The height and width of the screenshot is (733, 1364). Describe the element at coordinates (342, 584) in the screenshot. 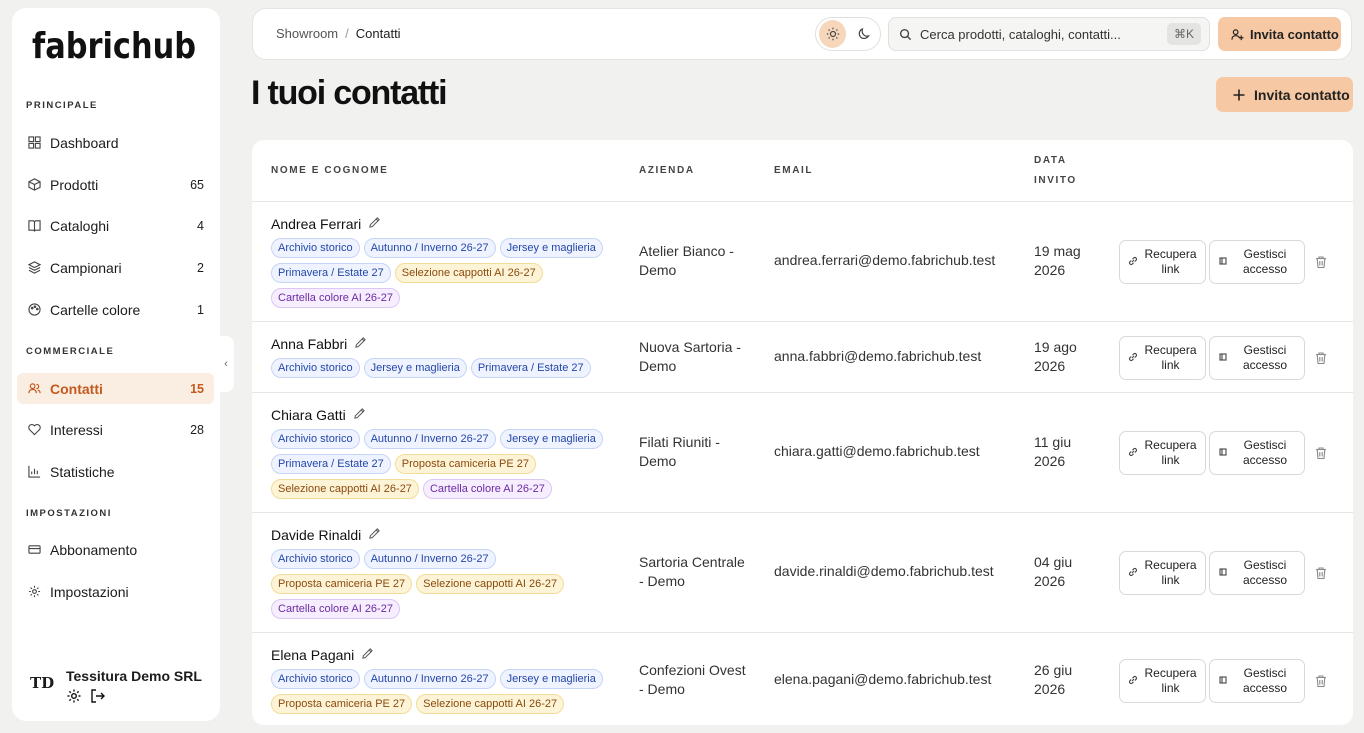

I see `tag-badge: Proposta camiceria PE 27` at that location.